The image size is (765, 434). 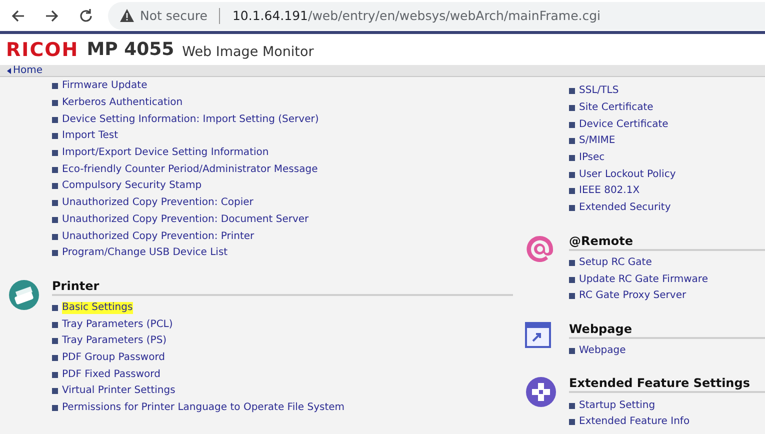 I want to click on menu-link: Firmware Update, so click(x=105, y=86).